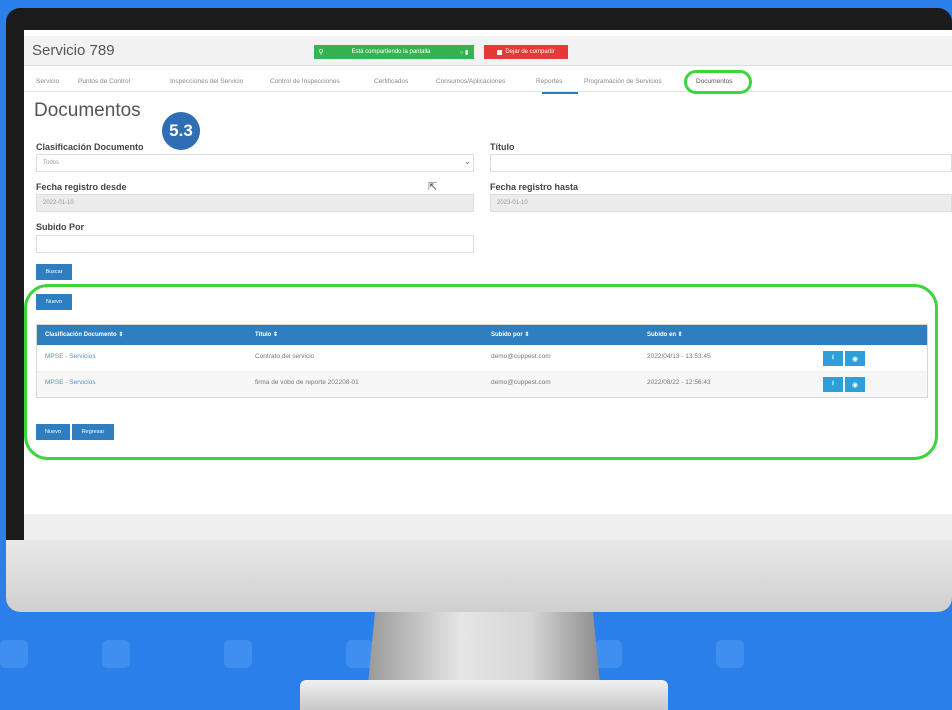 The image size is (952, 710). Describe the element at coordinates (721, 163) in the screenshot. I see `titulo-input` at that location.